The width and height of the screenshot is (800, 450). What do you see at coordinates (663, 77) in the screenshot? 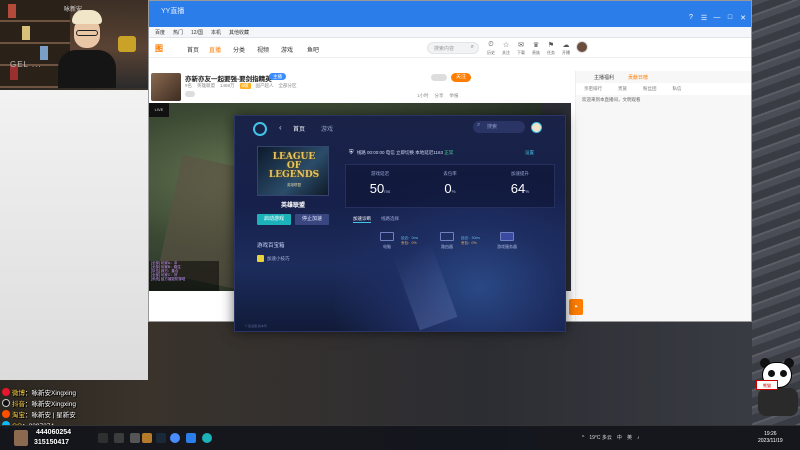
I see `side-tabs: 主播福利 贡献日榜` at bounding box center [663, 77].